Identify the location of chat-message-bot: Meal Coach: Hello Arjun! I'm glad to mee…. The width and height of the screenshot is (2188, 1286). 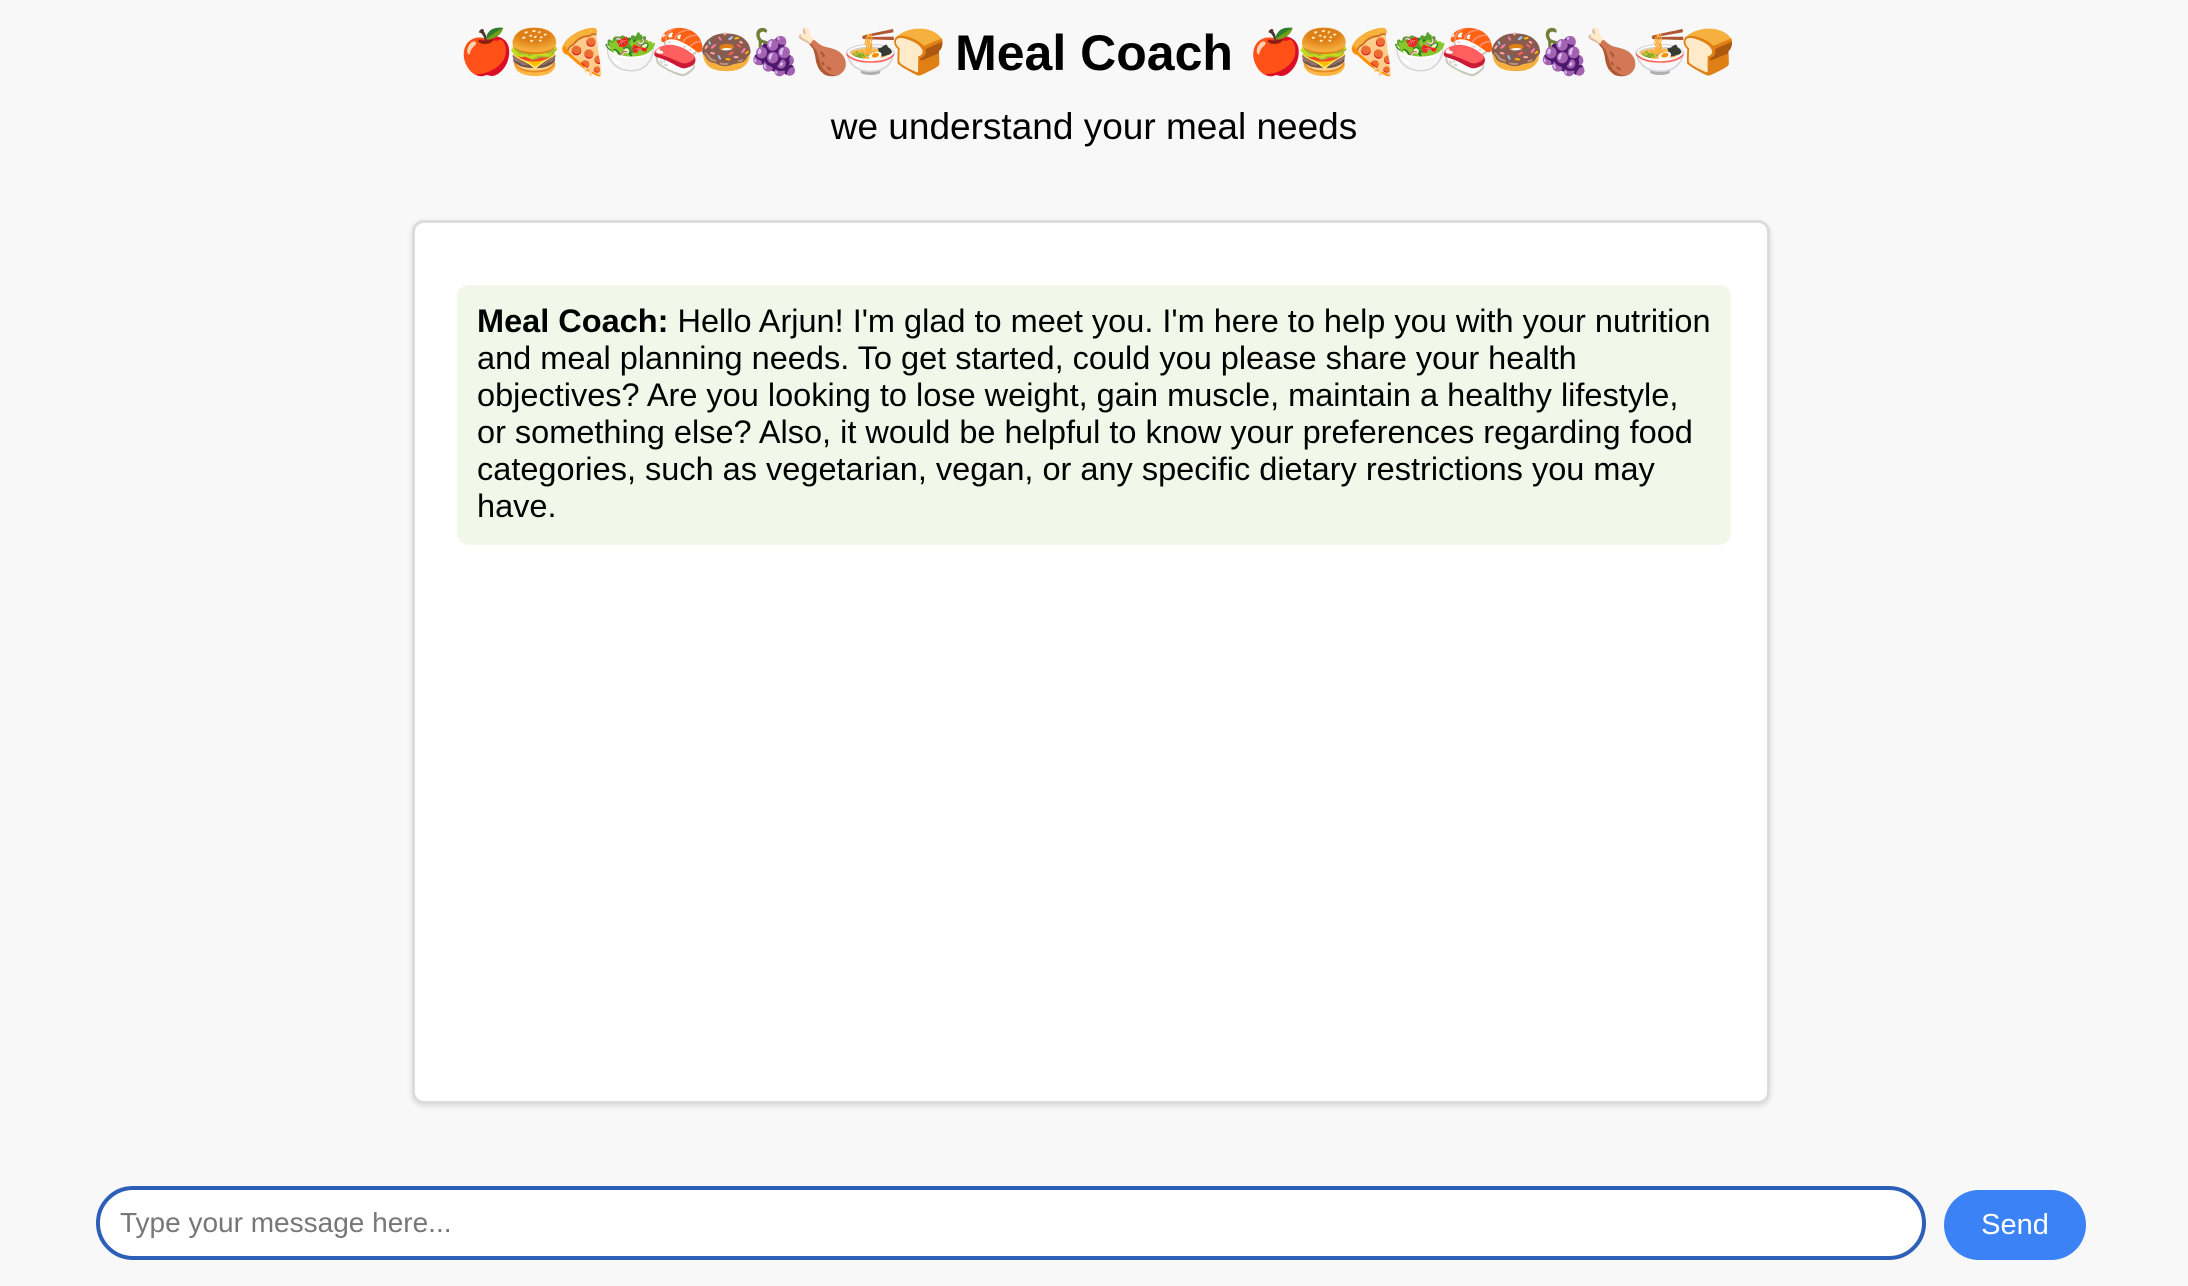
(1094, 415).